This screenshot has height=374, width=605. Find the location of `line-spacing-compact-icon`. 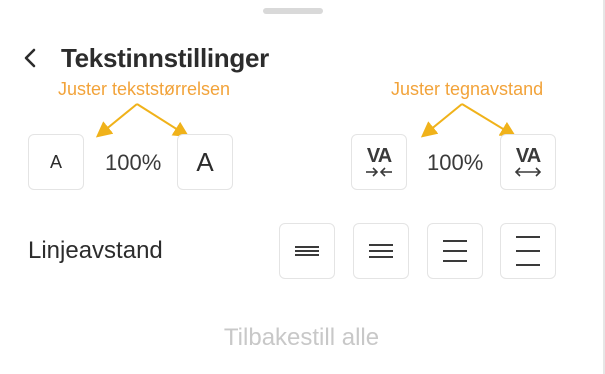

line-spacing-compact-icon is located at coordinates (307, 251).